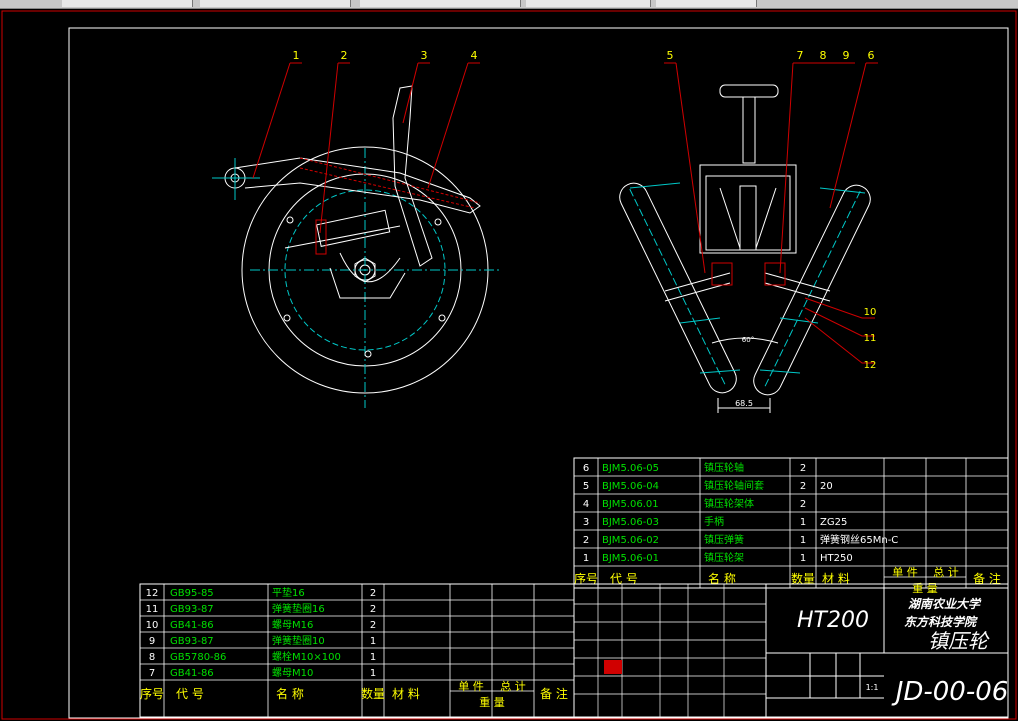 The height and width of the screenshot is (721, 1018). What do you see at coordinates (586, 504) in the screenshot?
I see `upper-row-no: 4` at bounding box center [586, 504].